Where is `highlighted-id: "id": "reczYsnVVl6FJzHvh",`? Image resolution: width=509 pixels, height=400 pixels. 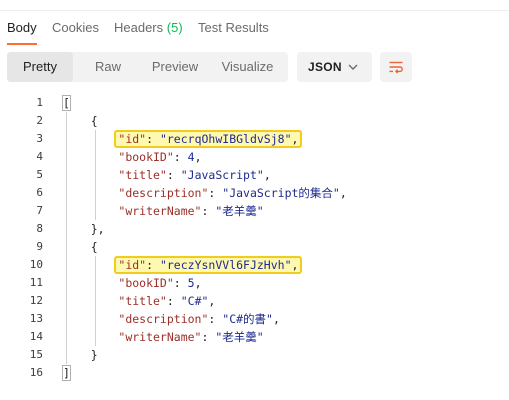 highlighted-id: "id": "reczYsnVVl6FJzHvh", is located at coordinates (208, 265).